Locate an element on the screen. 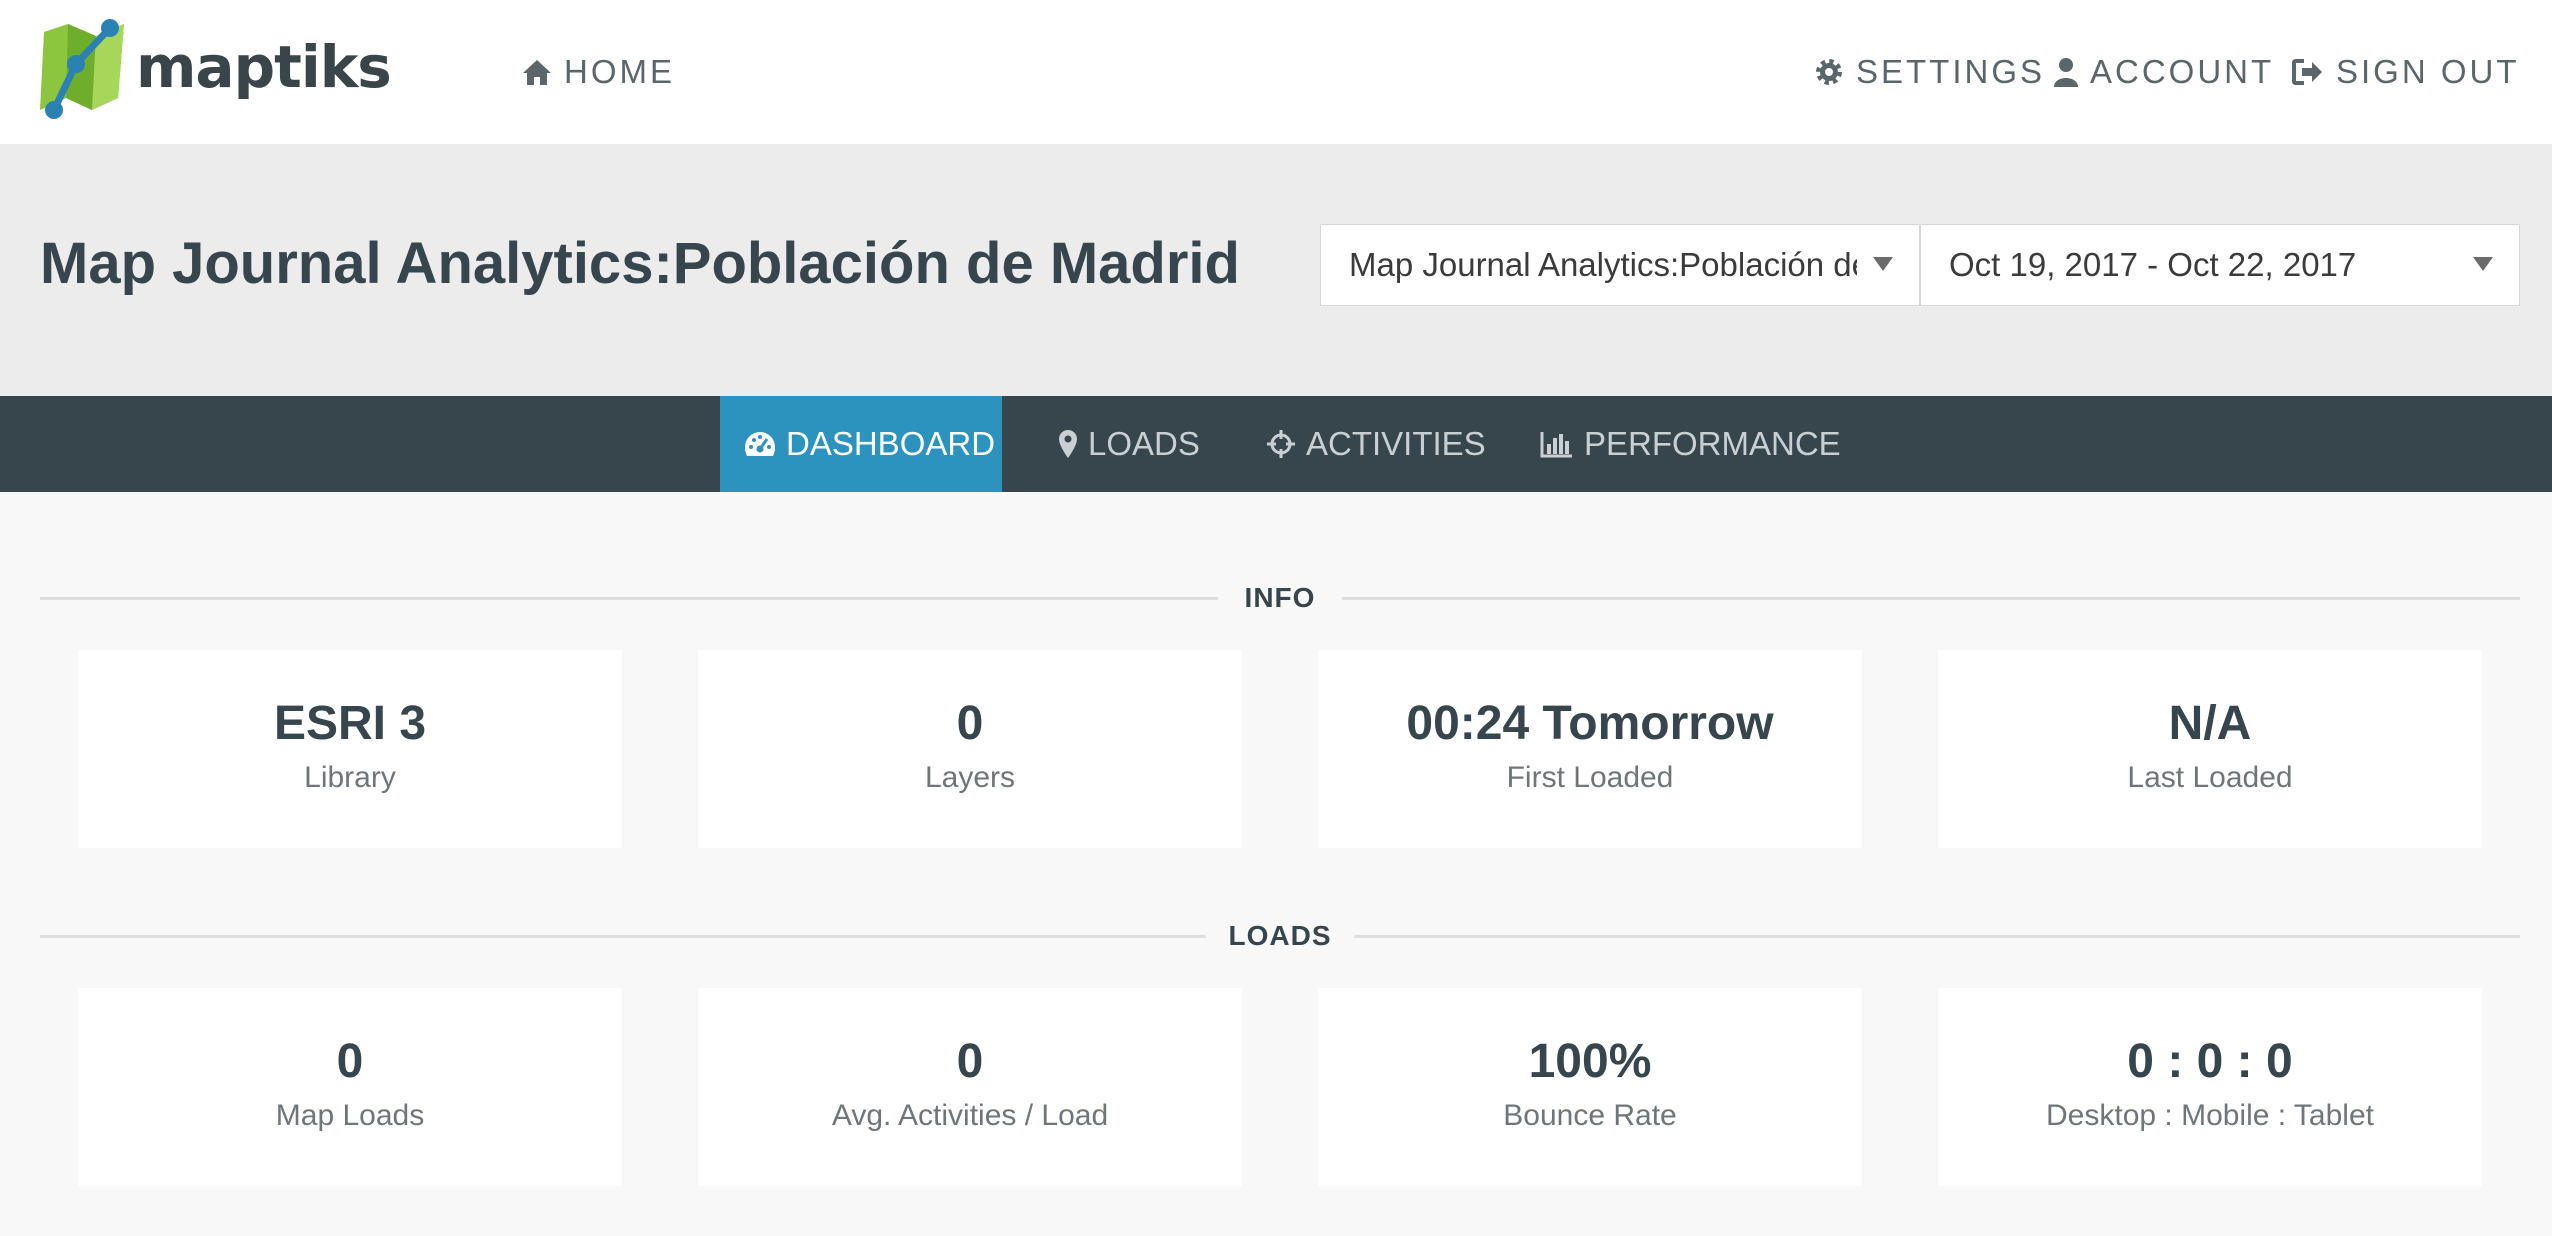  info-card-first-loaded: 00:24 Tomorrow First Loaded is located at coordinates (1590, 749).